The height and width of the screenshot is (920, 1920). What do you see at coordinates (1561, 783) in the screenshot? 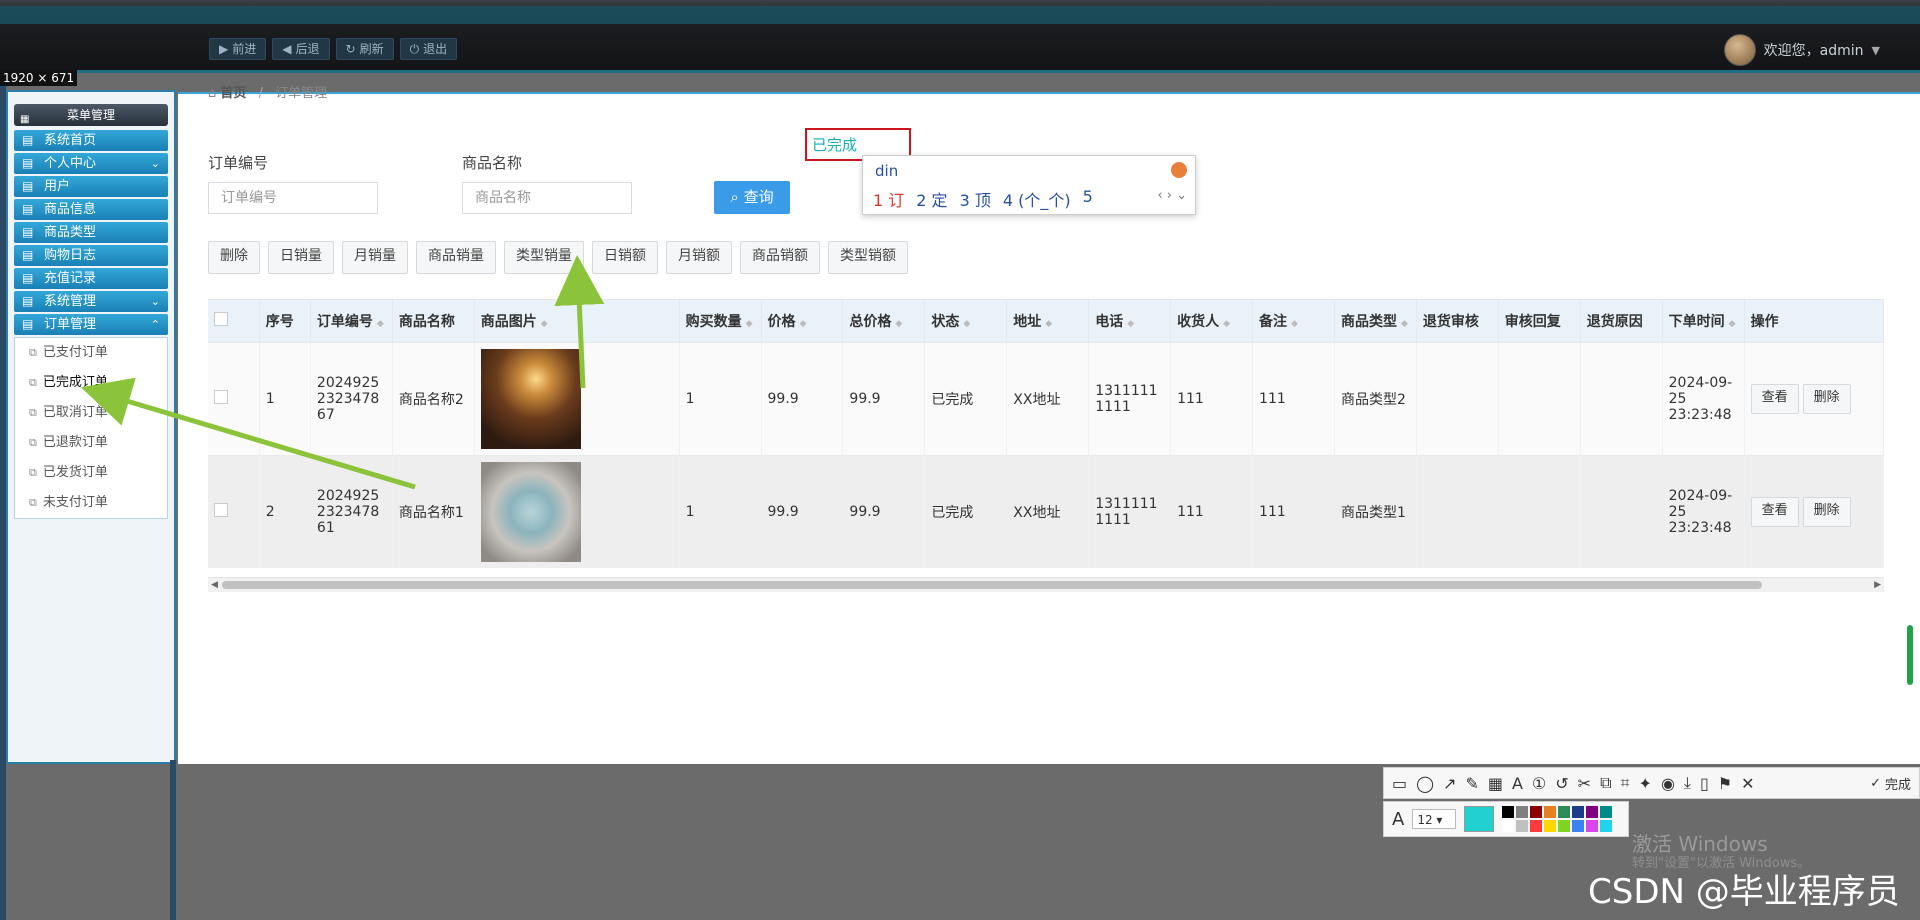
I see `undo-icon: ↺` at bounding box center [1561, 783].